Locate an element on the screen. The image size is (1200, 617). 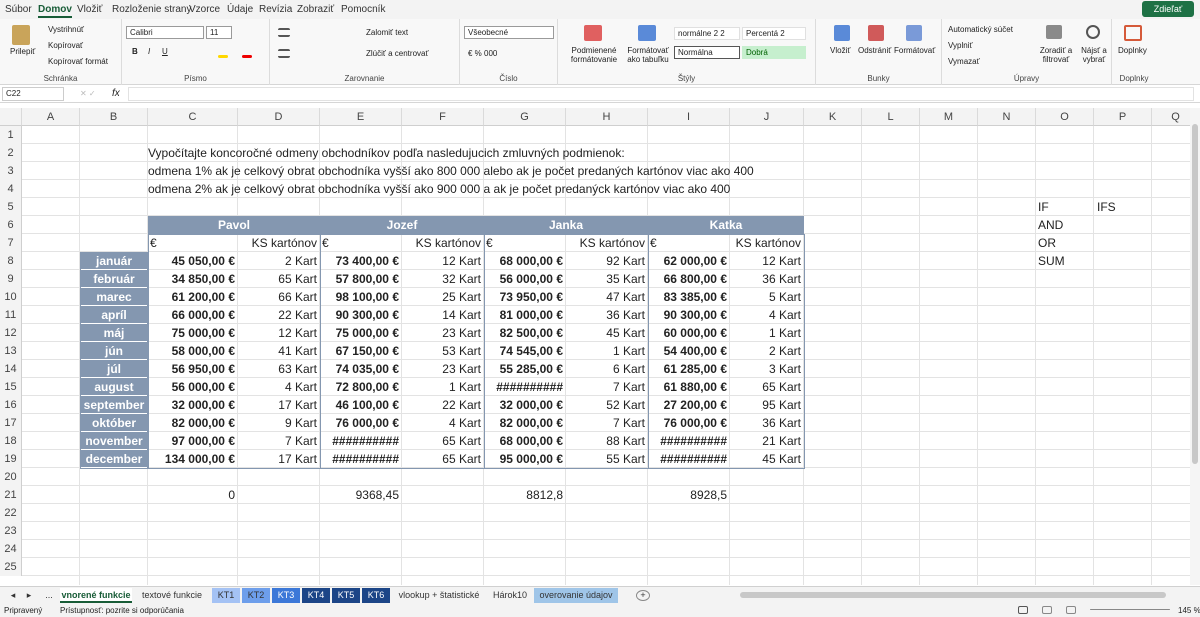
horizontal-scrollbar is located at coordinates (953, 595).